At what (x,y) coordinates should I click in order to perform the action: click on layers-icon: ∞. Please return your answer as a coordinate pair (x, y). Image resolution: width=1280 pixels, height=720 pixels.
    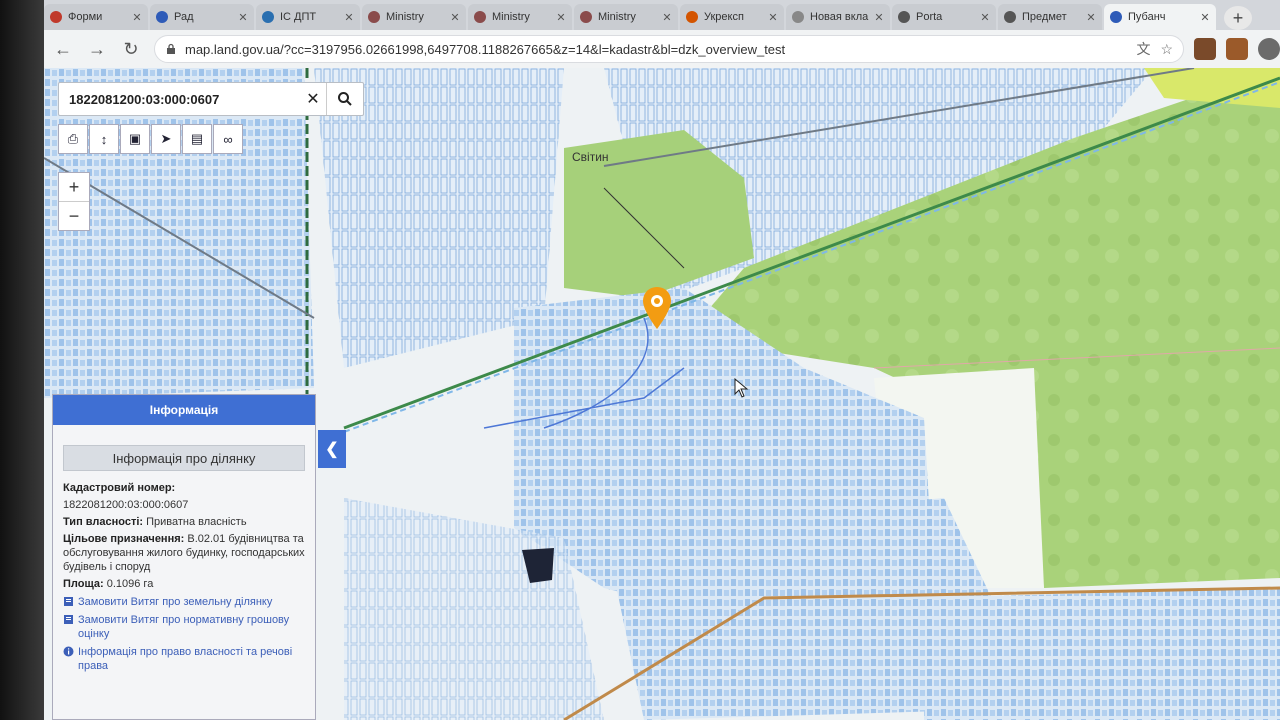
    Looking at the image, I should click on (228, 139).